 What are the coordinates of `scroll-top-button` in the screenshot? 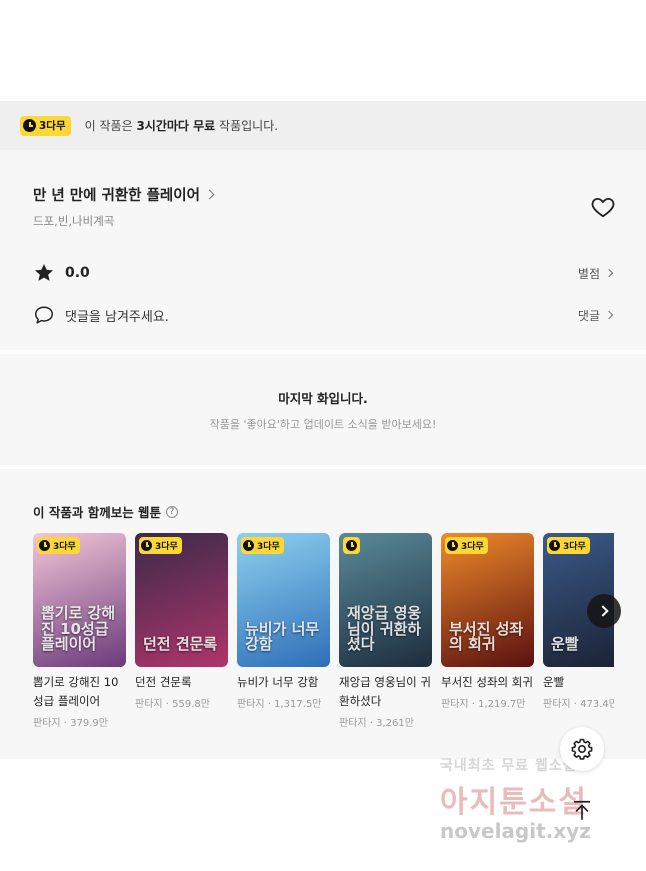 It's located at (582, 810).